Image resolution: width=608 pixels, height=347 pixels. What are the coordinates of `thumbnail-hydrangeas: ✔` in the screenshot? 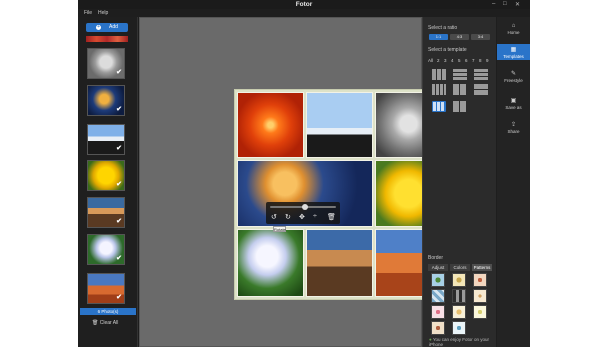 It's located at (106, 249).